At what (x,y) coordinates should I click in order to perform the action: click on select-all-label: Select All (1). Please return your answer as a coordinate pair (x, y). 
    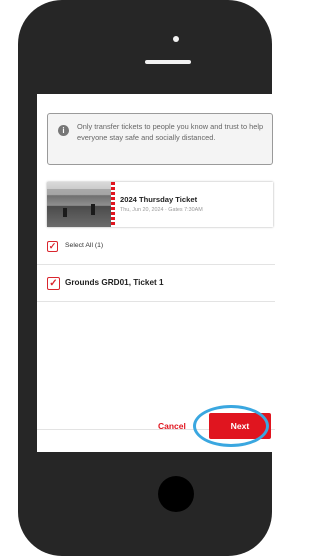
    Looking at the image, I should click on (84, 245).